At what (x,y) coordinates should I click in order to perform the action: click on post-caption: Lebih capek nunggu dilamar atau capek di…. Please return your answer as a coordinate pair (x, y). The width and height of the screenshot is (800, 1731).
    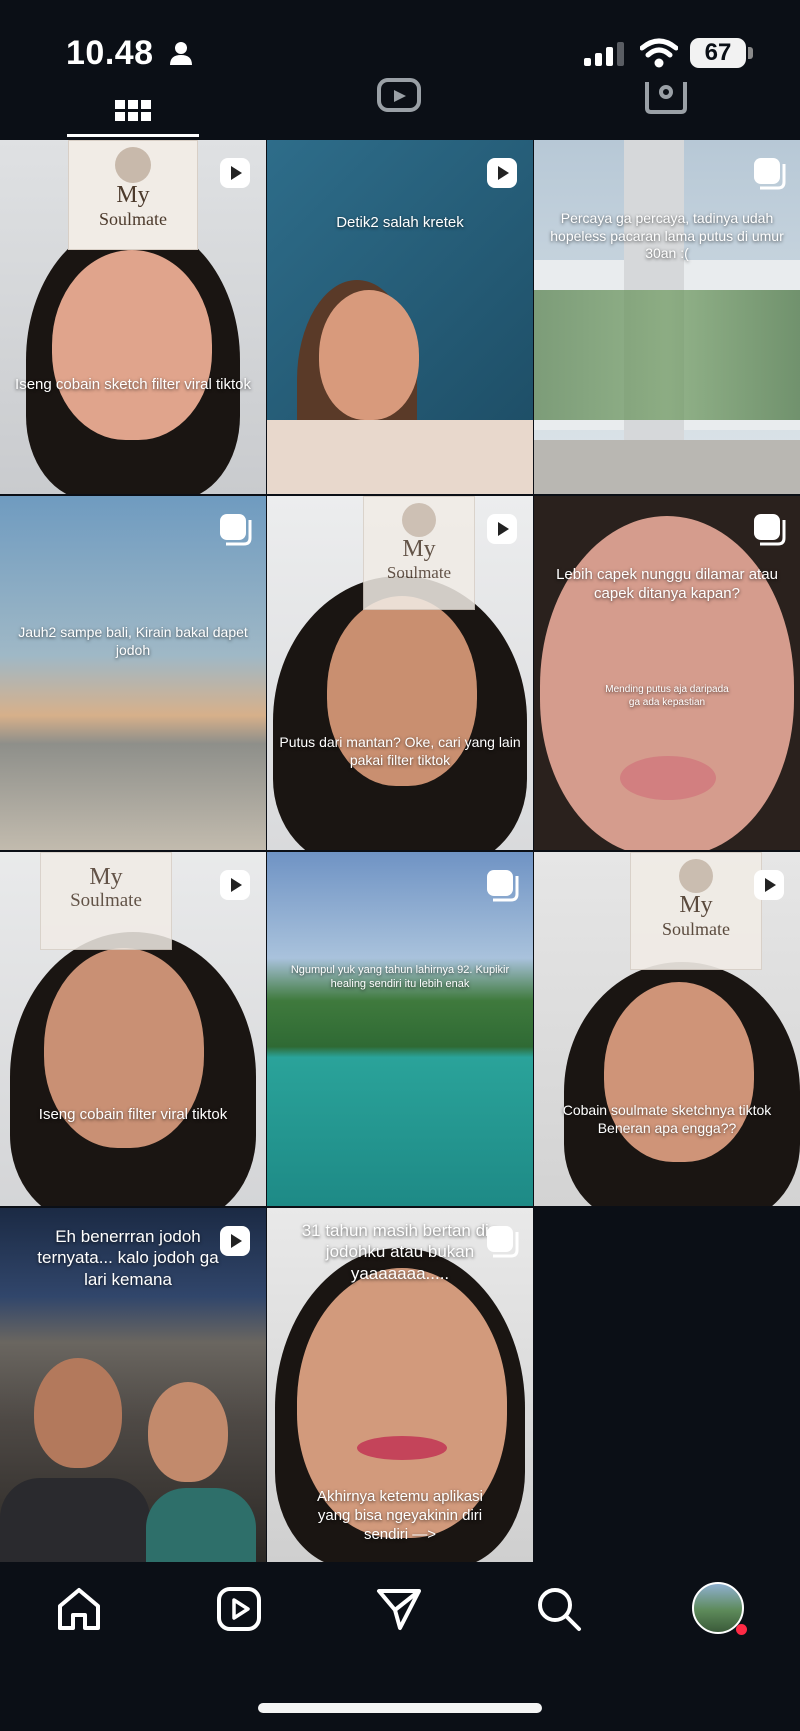
    Looking at the image, I should click on (667, 584).